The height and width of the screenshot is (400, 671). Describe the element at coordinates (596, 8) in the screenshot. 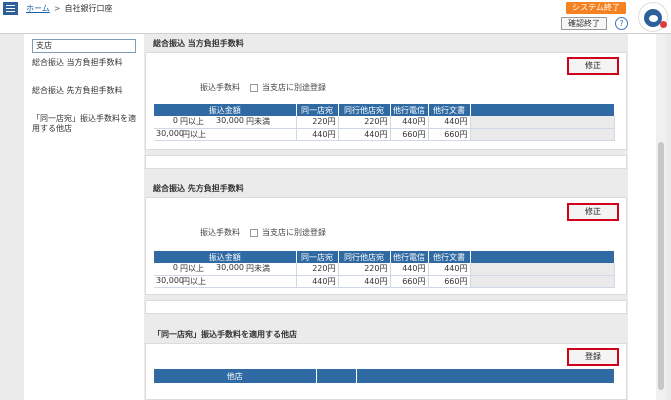

I see `system-exit-button: システム終了` at that location.